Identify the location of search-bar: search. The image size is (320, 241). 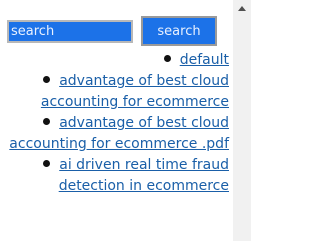
(117, 32).